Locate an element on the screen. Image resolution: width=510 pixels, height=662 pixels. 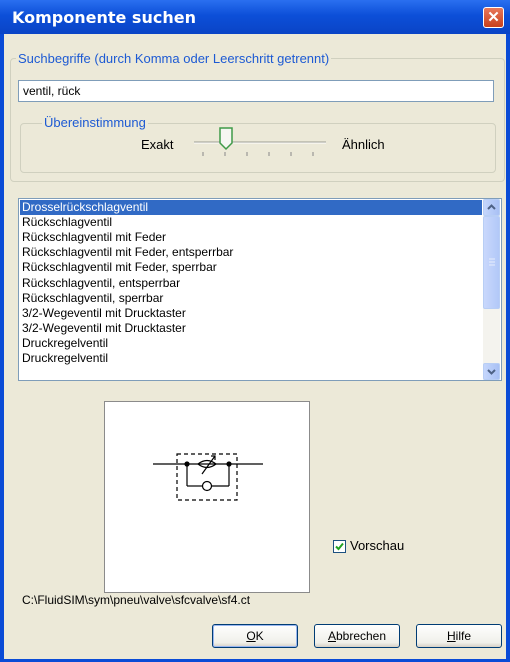
scroll-down-button is located at coordinates (491, 371).